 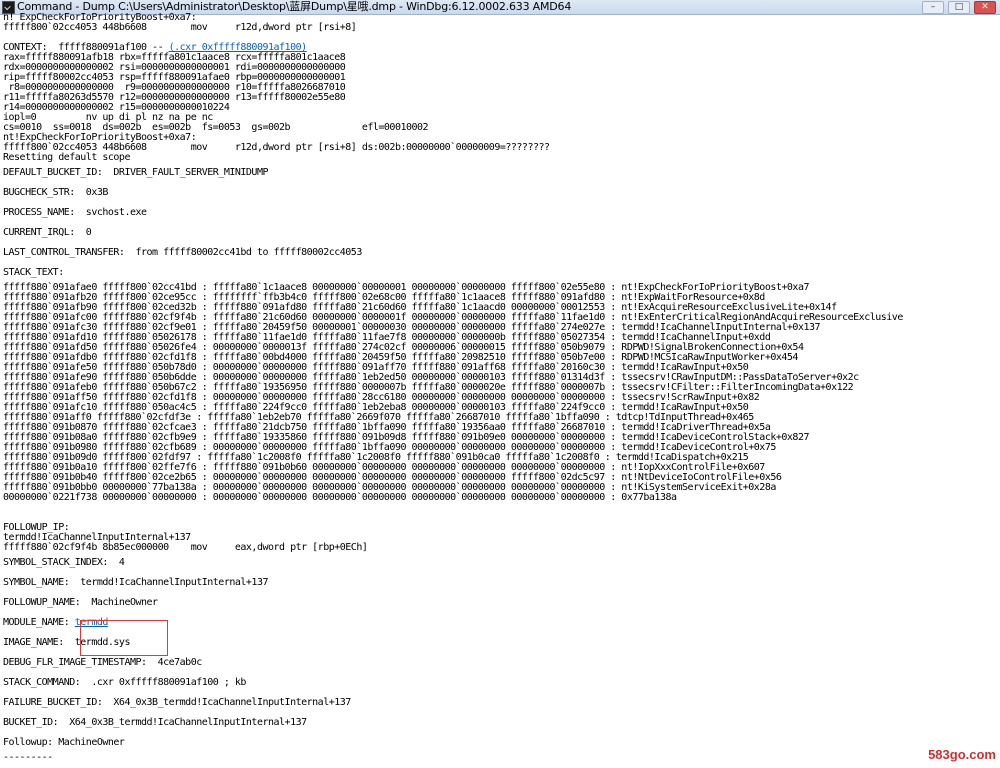 I want to click on output-line-text: MODULE_NAME:, so click(x=39, y=622).